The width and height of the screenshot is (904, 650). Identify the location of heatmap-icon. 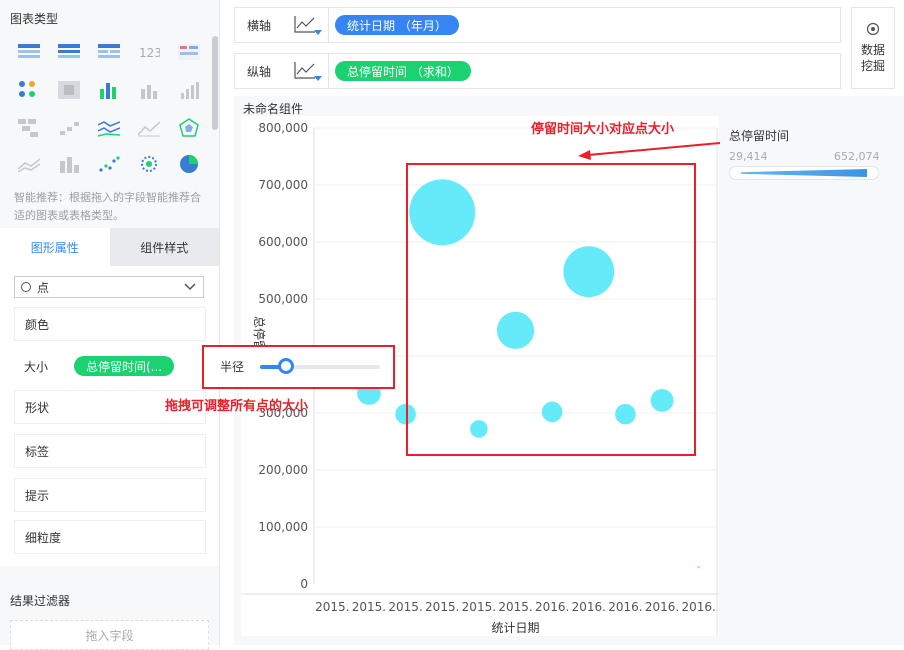
(69, 90).